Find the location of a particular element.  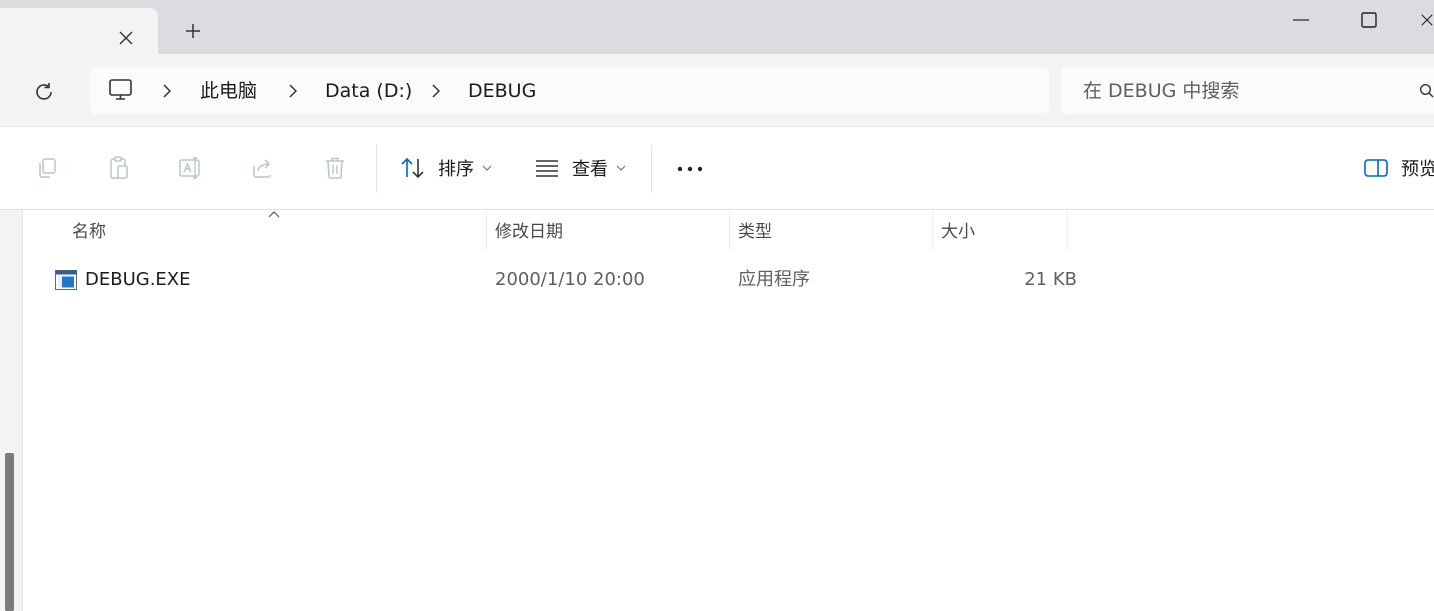

title-bar is located at coordinates (717, 27).